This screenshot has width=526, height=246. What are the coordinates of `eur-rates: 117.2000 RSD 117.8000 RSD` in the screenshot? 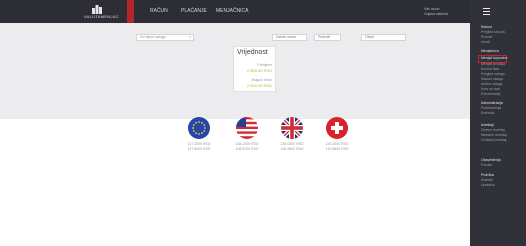 It's located at (199, 147).